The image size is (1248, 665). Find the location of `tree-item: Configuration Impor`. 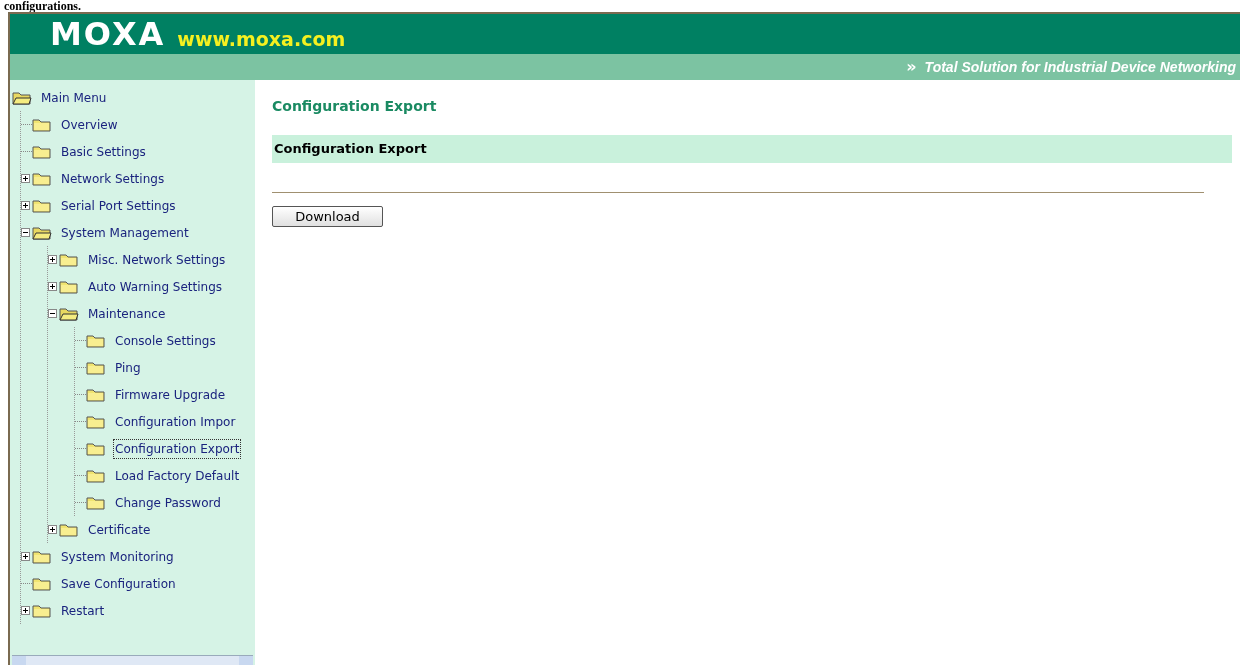

tree-item: Configuration Impor is located at coordinates (175, 421).